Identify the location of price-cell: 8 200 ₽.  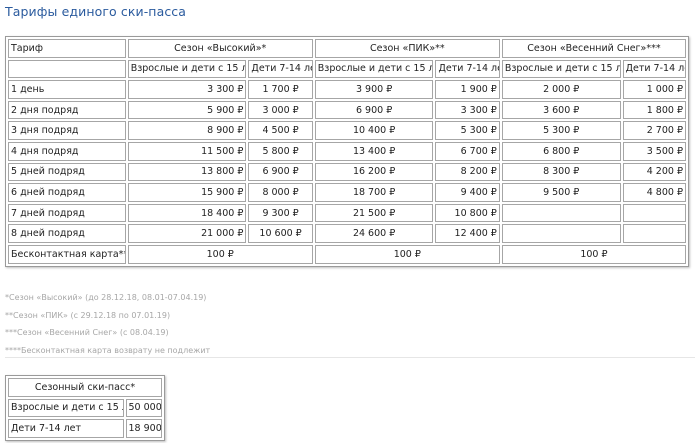
(467, 172).